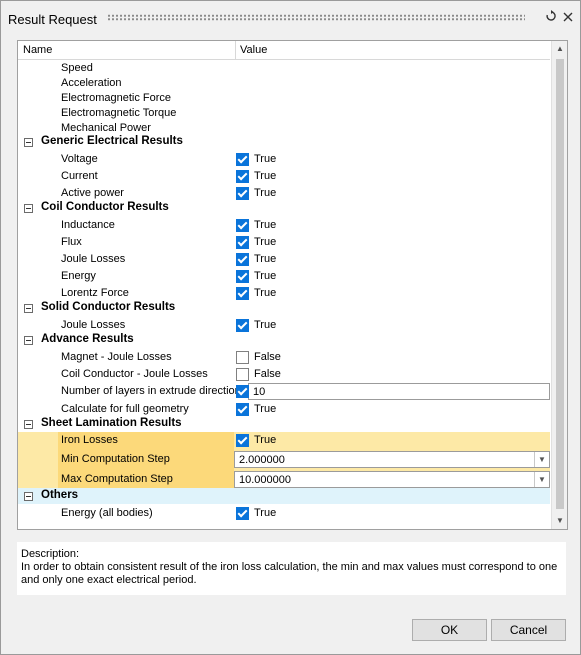  I want to click on refresh-icon, so click(551, 18).